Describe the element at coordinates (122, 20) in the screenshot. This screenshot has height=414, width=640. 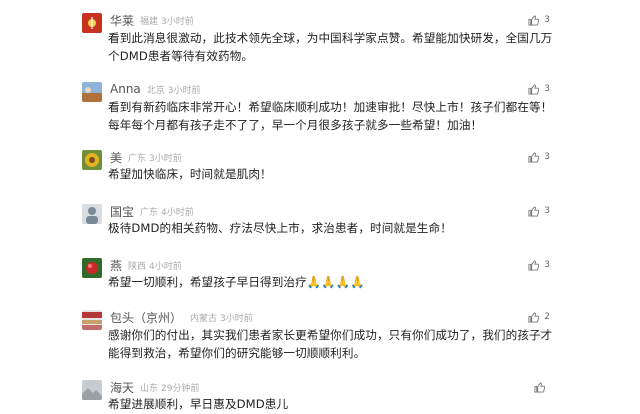
I see `username: 华莱` at that location.